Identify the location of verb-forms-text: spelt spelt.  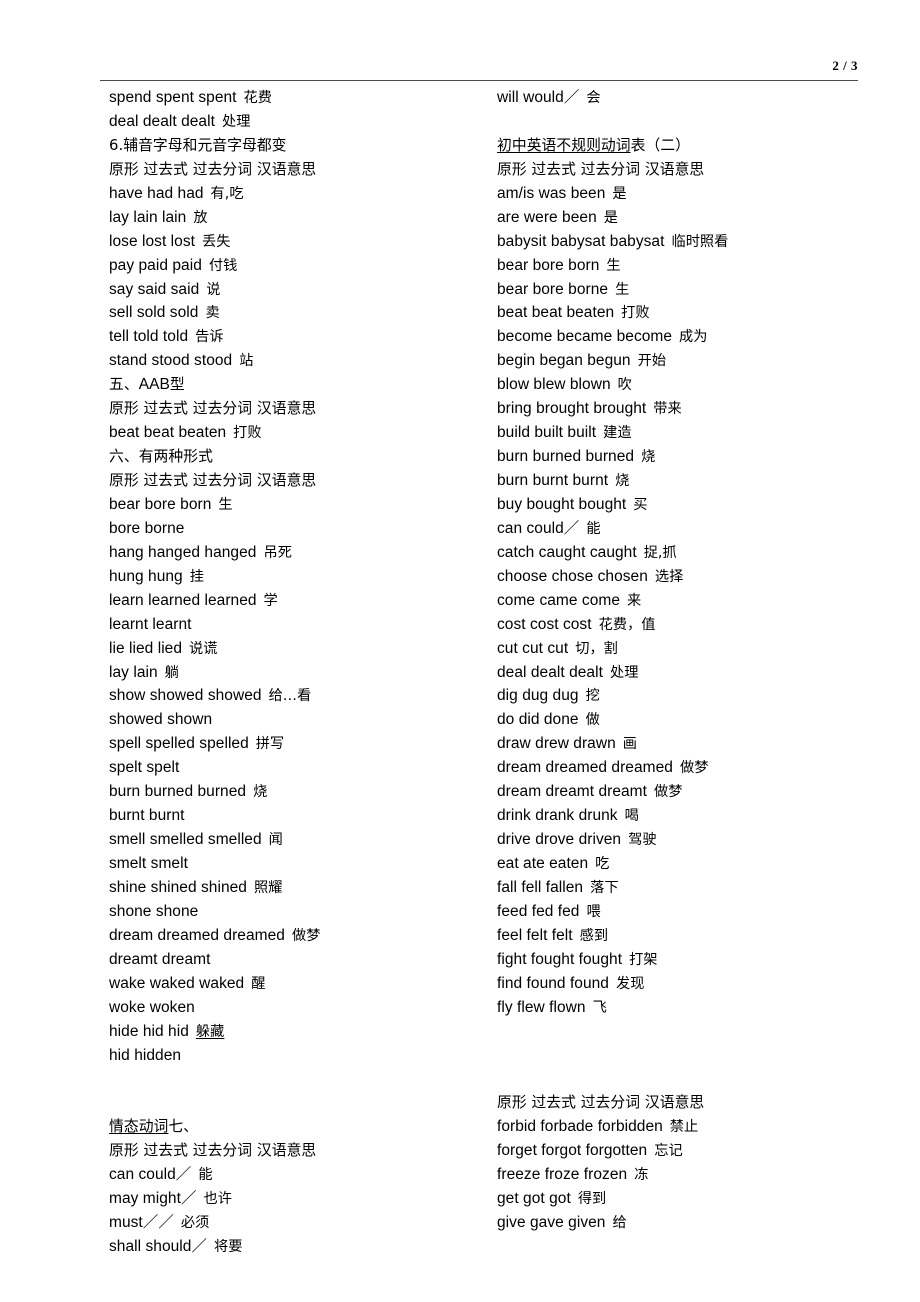
(144, 768).